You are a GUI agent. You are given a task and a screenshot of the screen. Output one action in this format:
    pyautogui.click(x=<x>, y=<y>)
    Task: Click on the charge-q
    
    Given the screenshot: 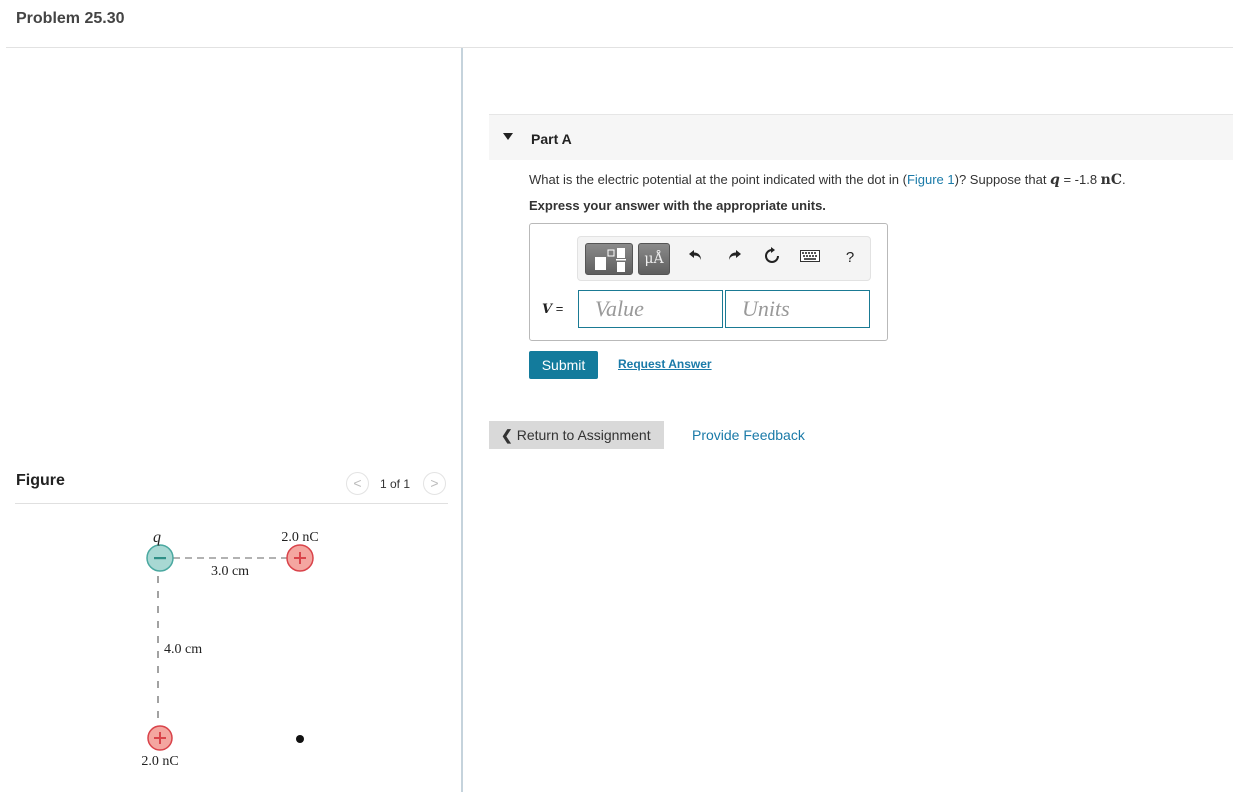 What is the action you would take?
    pyautogui.click(x=160, y=558)
    